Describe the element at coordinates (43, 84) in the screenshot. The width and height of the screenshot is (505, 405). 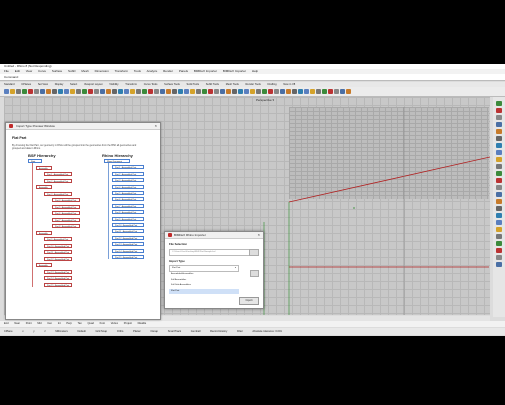
I see `ribbon-tab: Set View` at that location.